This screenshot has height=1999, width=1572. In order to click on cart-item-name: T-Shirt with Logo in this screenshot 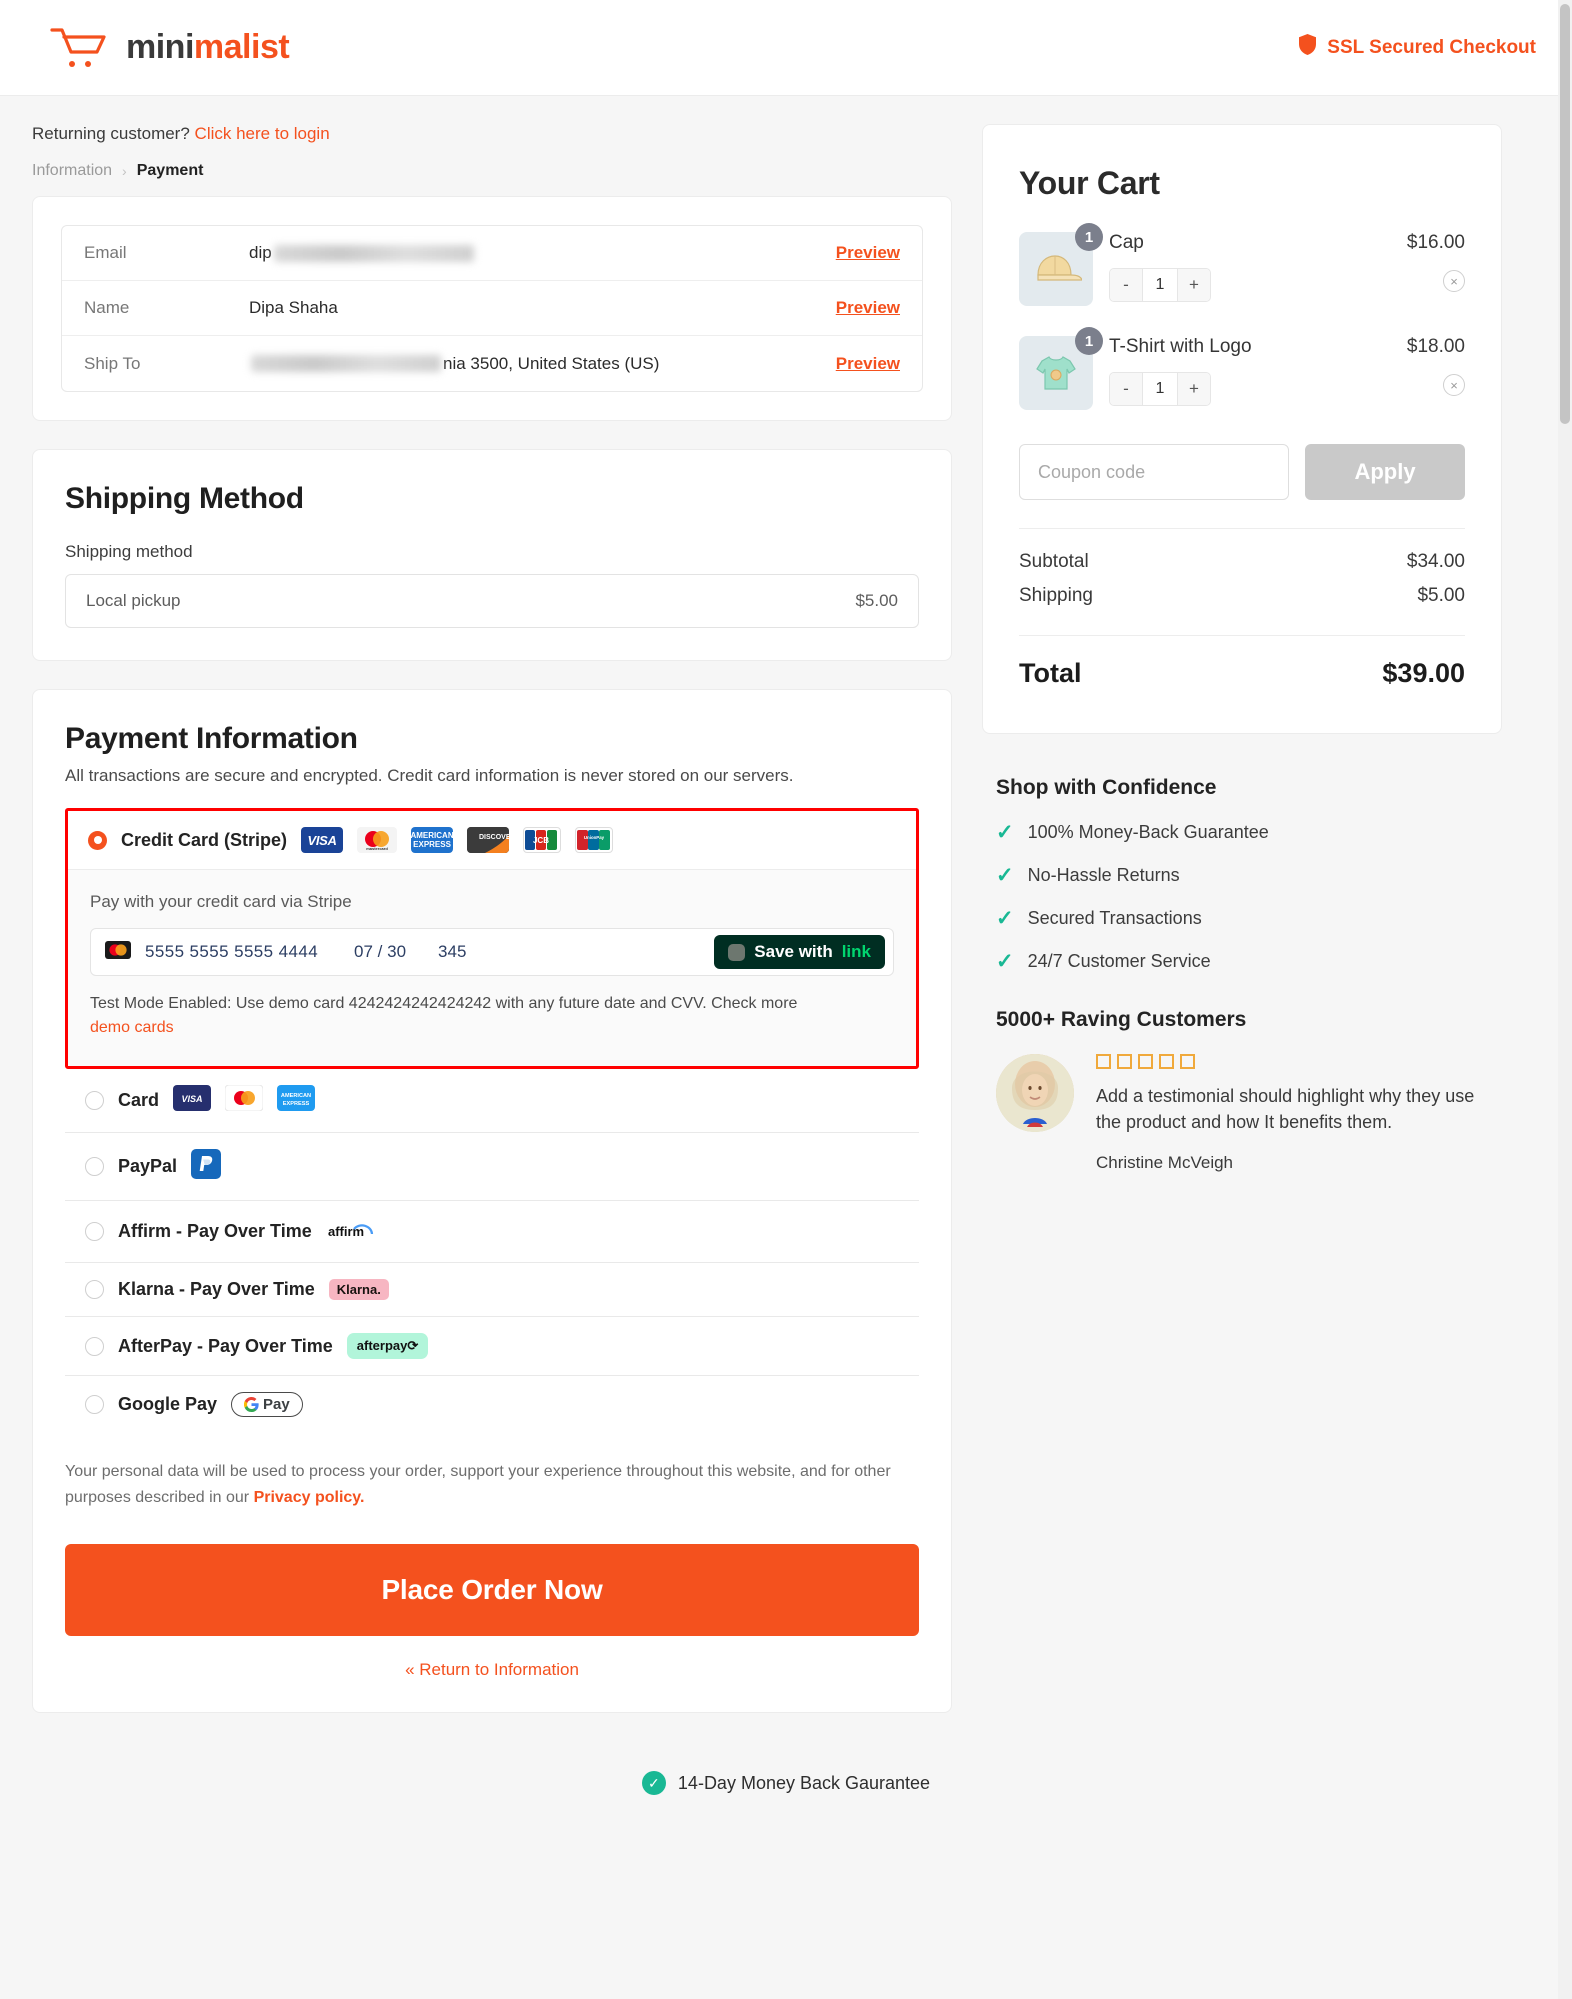, I will do `click(1180, 346)`.